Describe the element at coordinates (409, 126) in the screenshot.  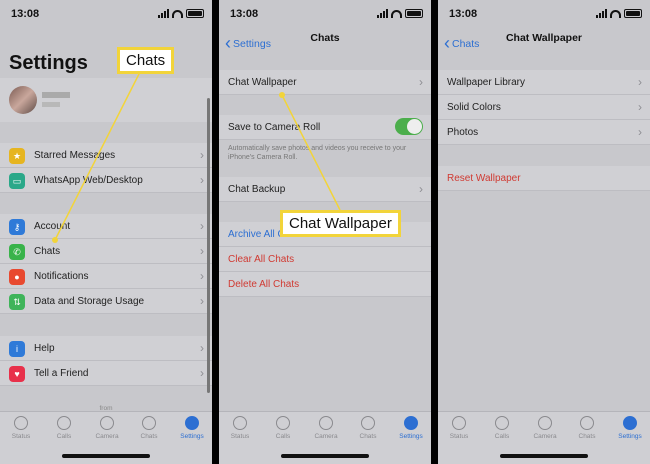
I see `save-camera-roll-toggle` at that location.